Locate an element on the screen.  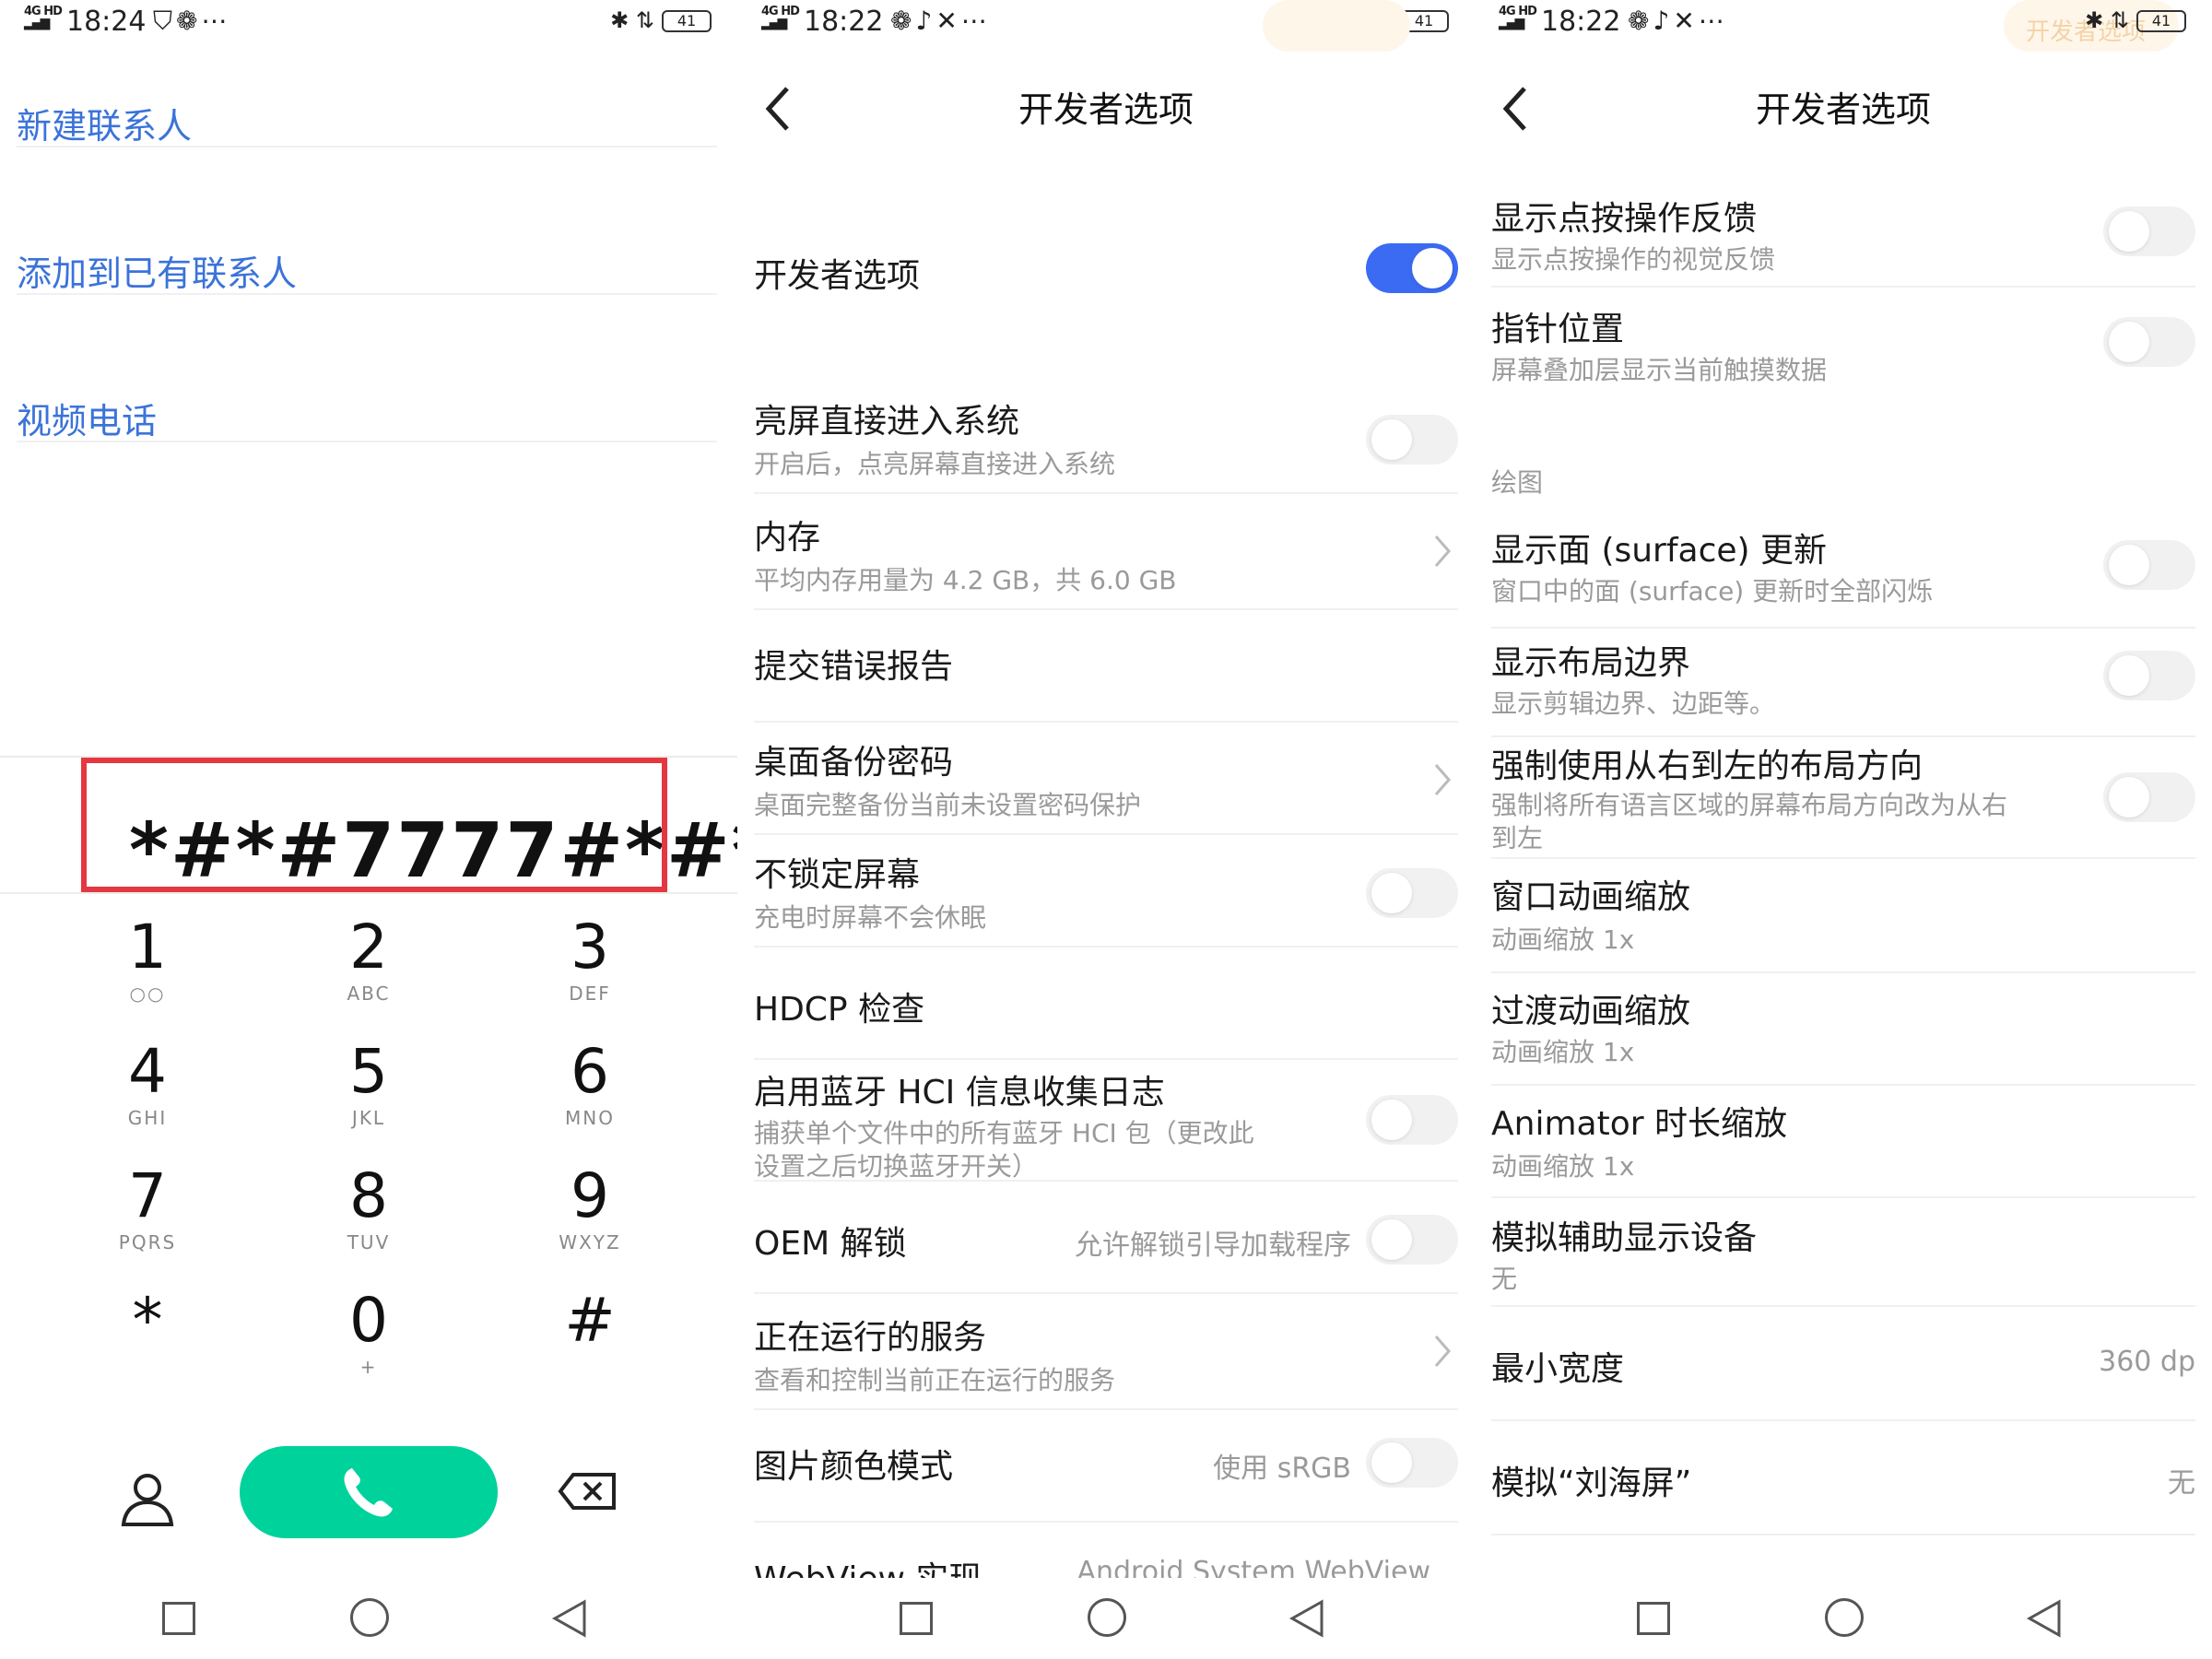
key-8: 8 TUV is located at coordinates (368, 1221).